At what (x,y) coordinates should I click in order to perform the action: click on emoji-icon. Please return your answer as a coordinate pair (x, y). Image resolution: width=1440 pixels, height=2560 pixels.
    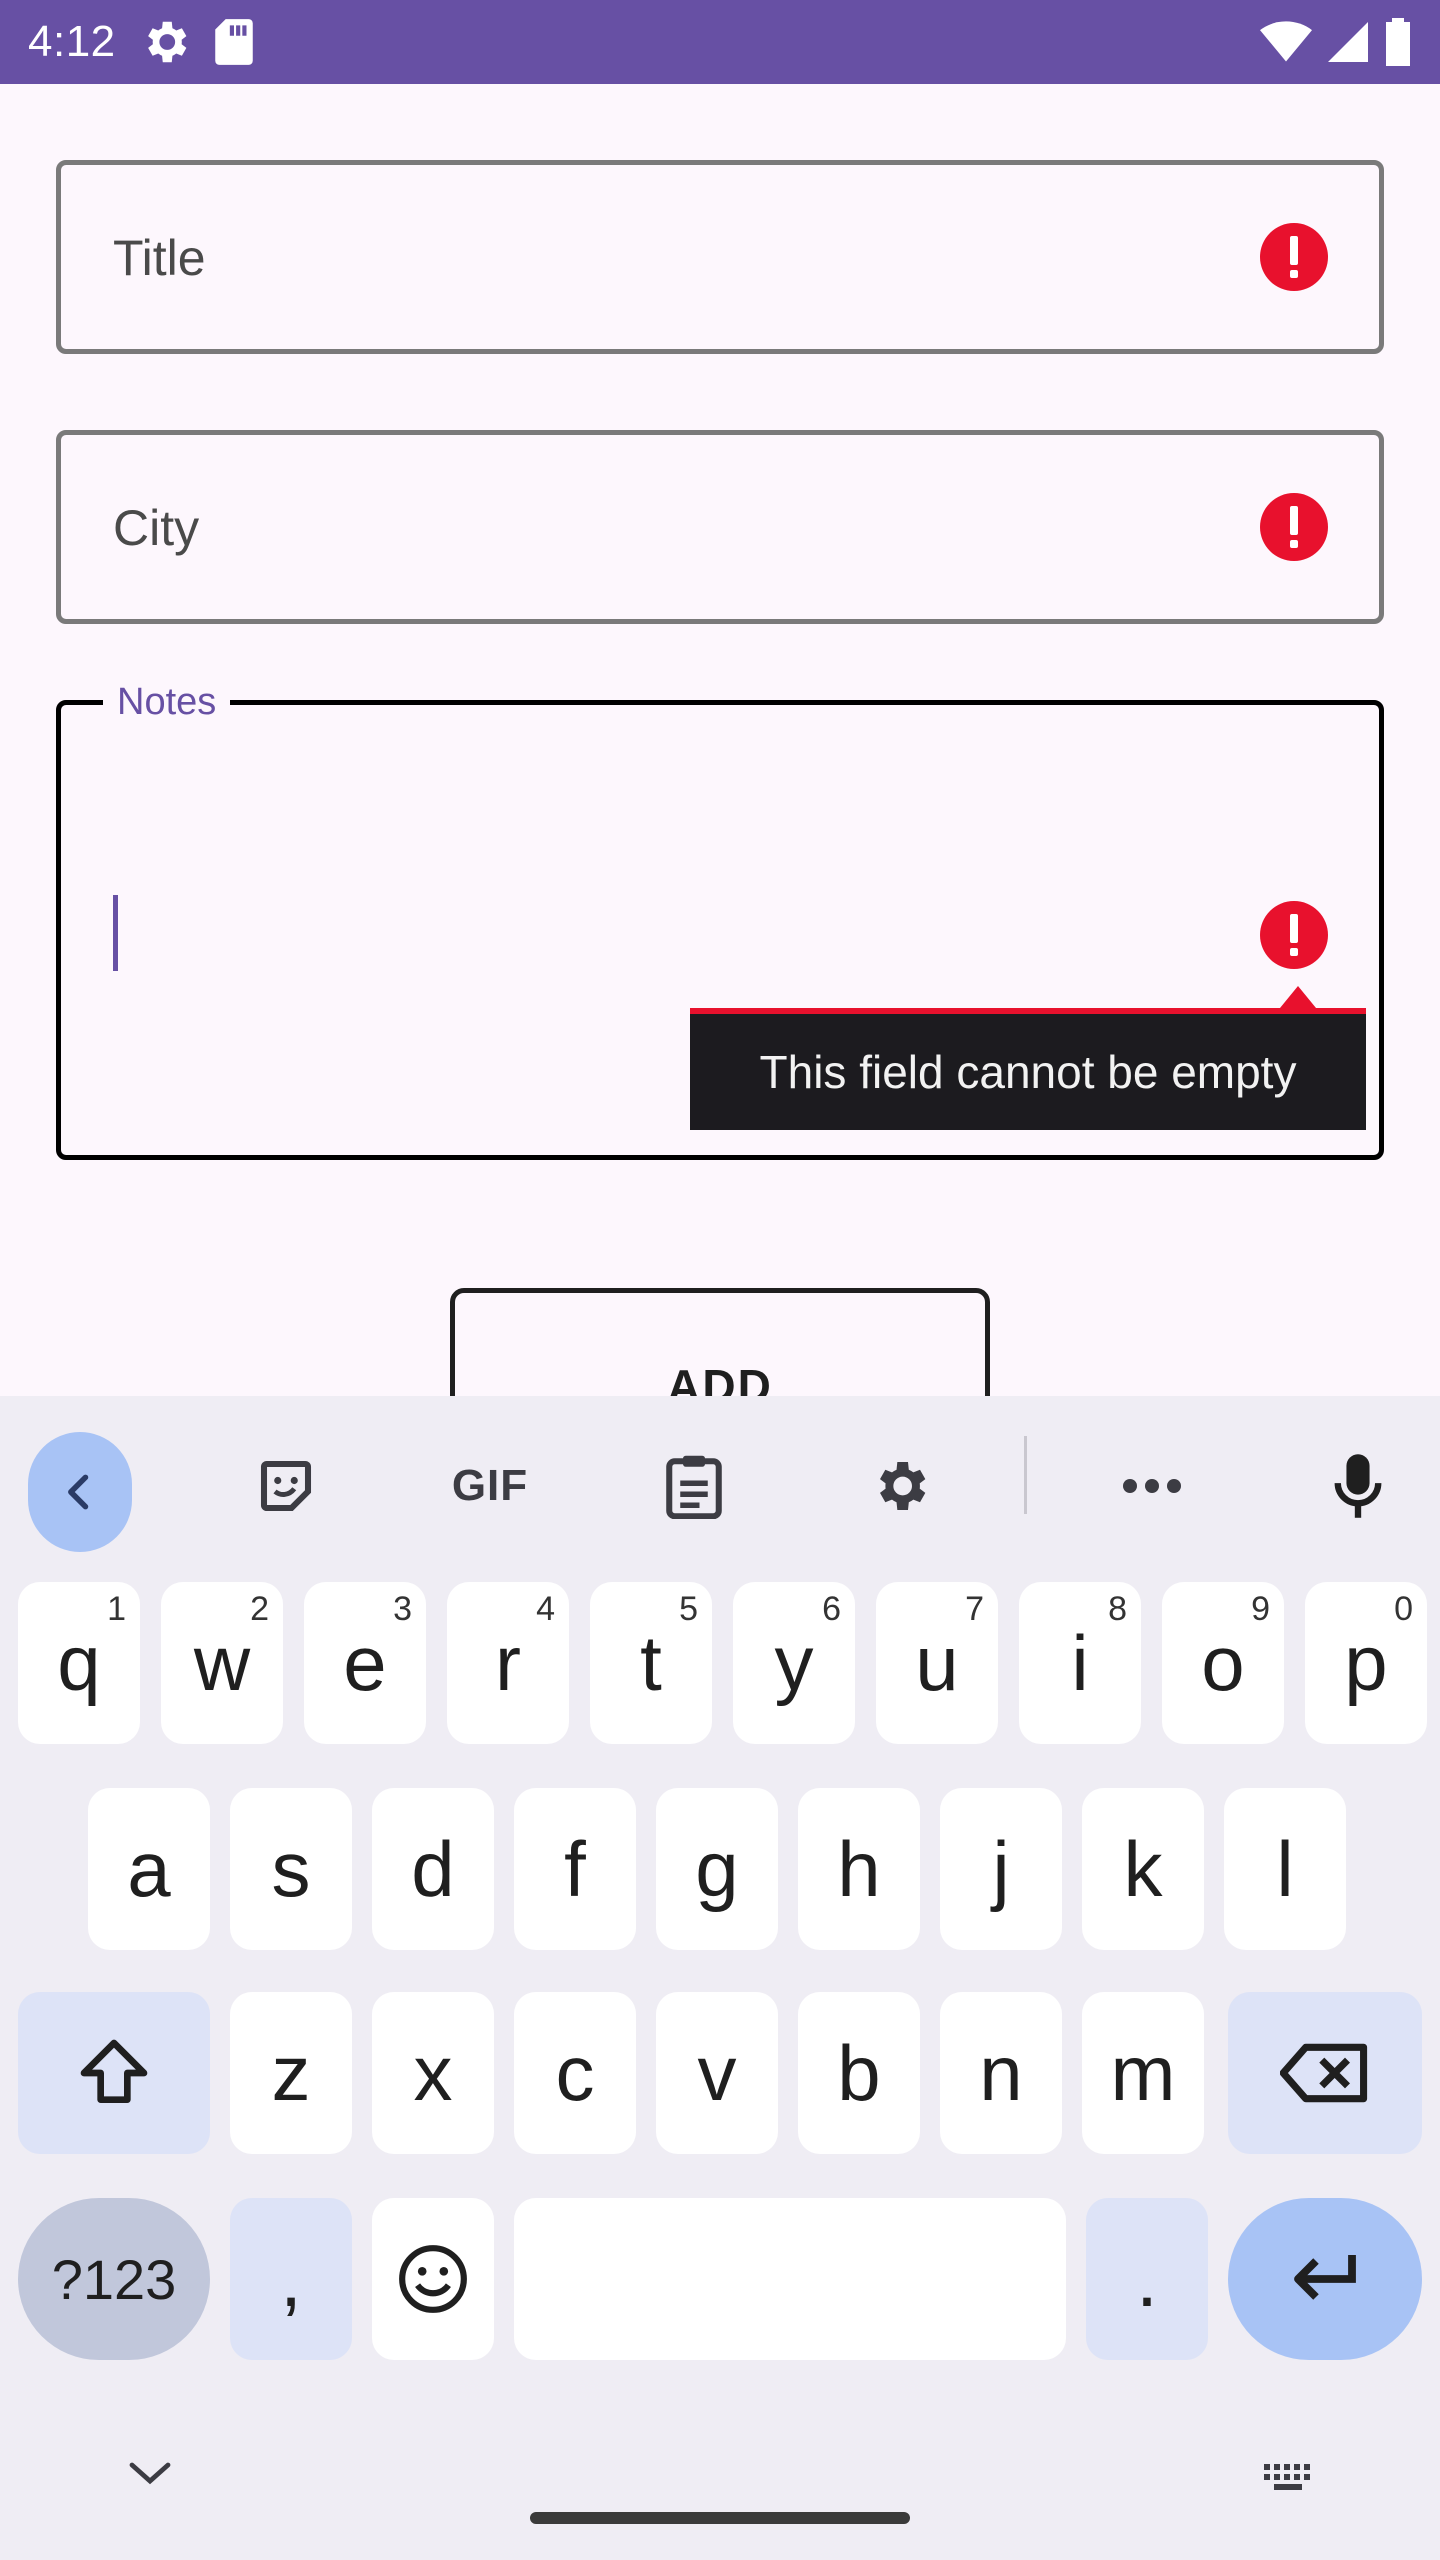
    Looking at the image, I should click on (433, 2279).